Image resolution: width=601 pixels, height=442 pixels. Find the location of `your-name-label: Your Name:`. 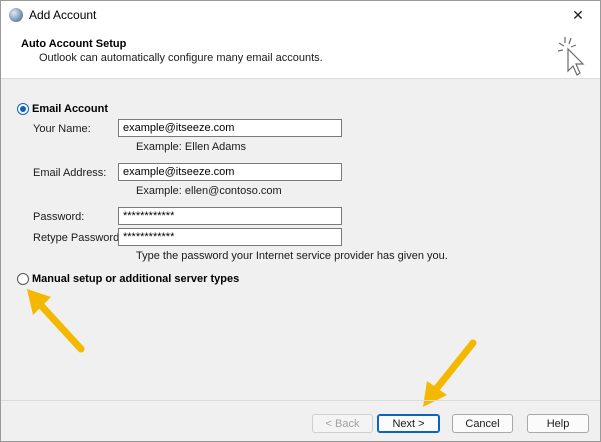

your-name-label: Your Name: is located at coordinates (62, 129).